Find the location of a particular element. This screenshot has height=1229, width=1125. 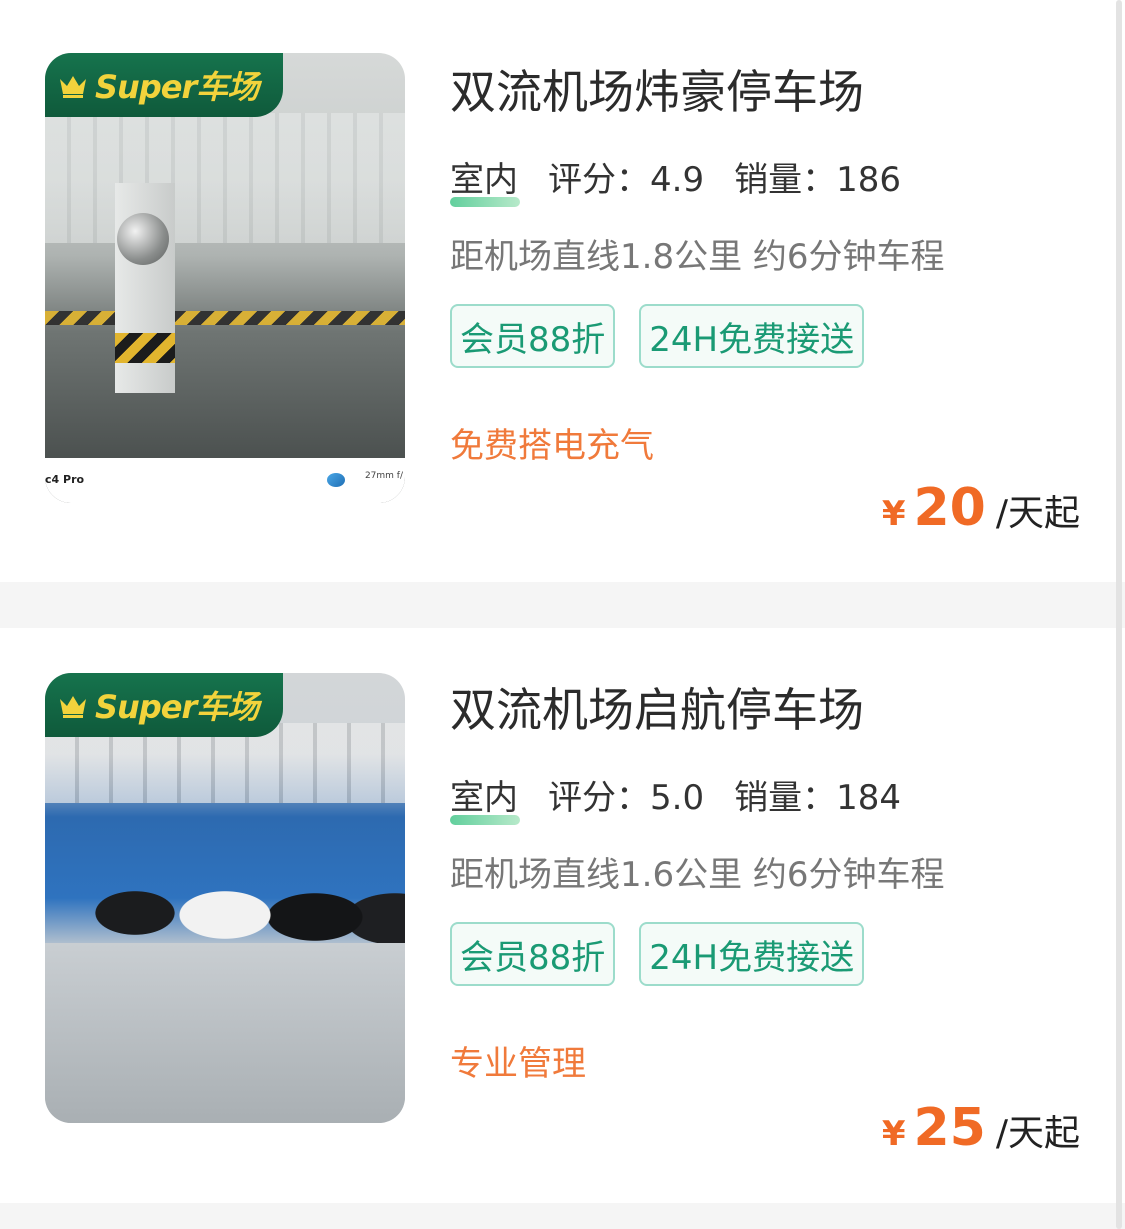

sales: 销量：184 is located at coordinates (817, 794).